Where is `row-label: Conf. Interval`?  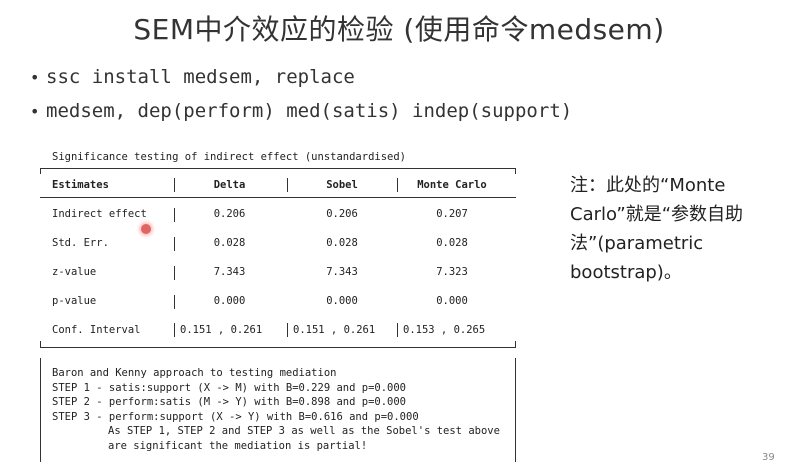 row-label: Conf. Interval is located at coordinates (96, 330).